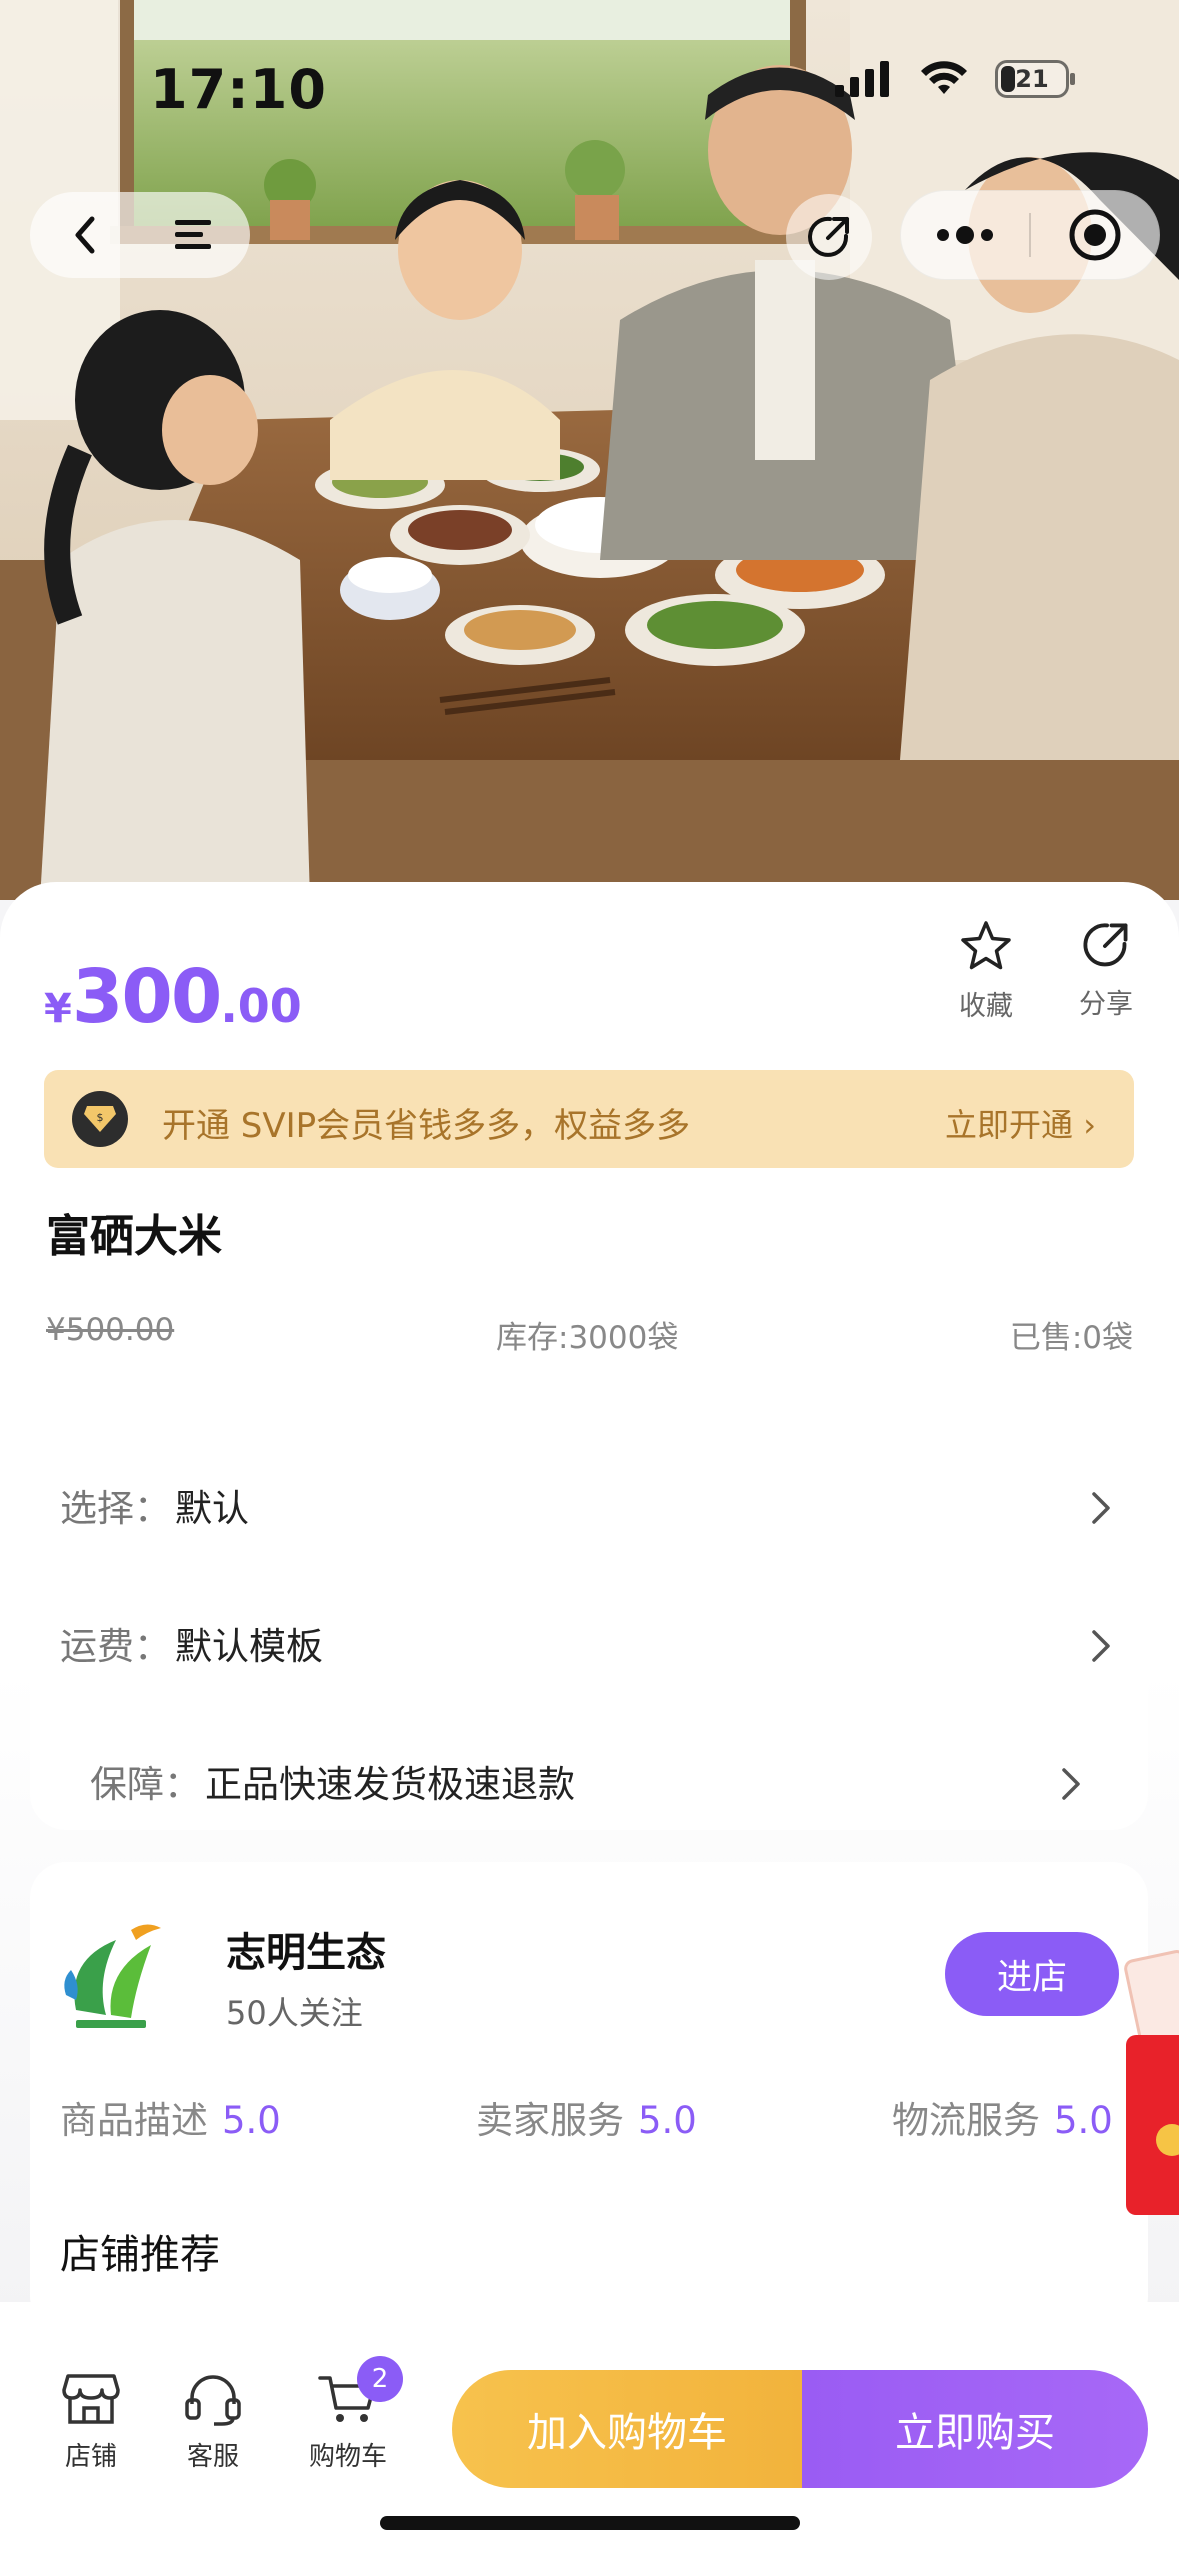 This screenshot has width=1179, height=2556. I want to click on rating-description: 商品描述 5.0, so click(170, 2117).